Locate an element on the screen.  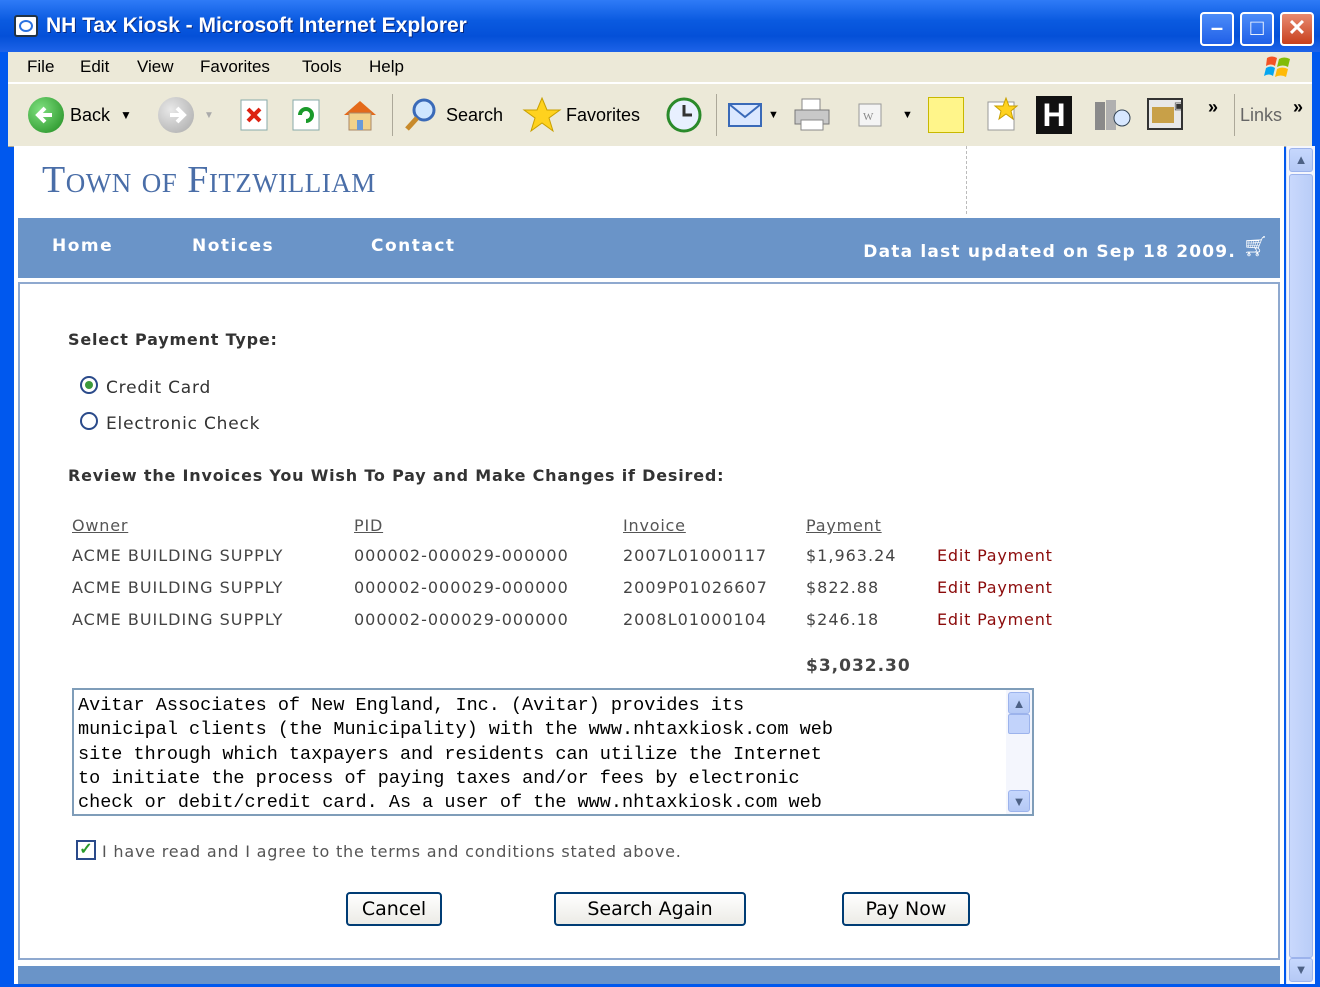
refresh-button is located at coordinates (306, 115).